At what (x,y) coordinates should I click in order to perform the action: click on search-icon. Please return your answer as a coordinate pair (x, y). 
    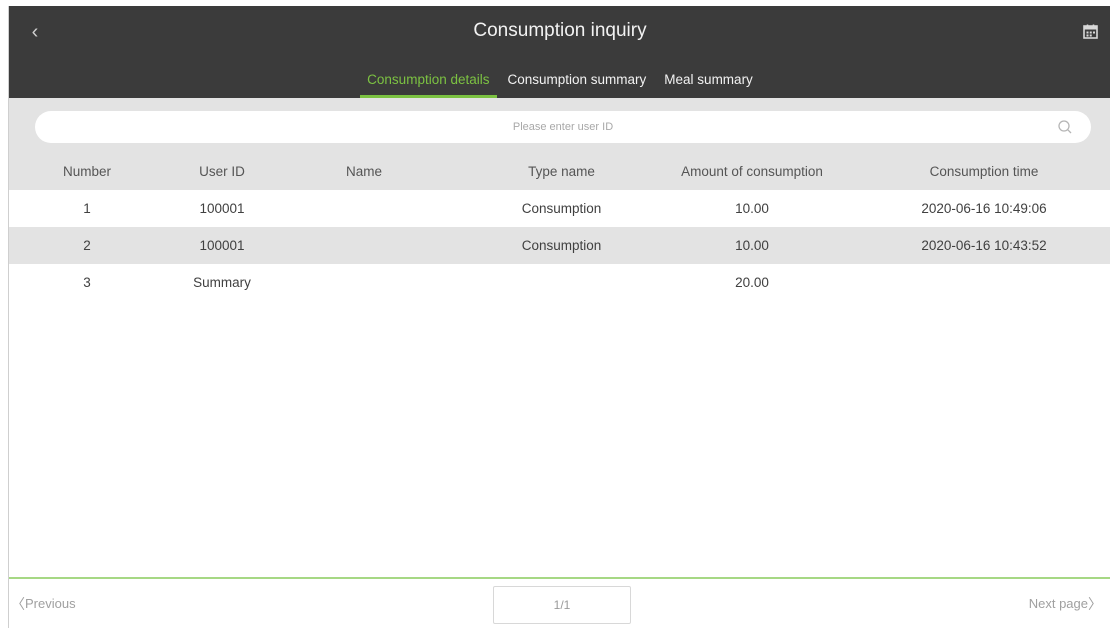
    Looking at the image, I should click on (1065, 127).